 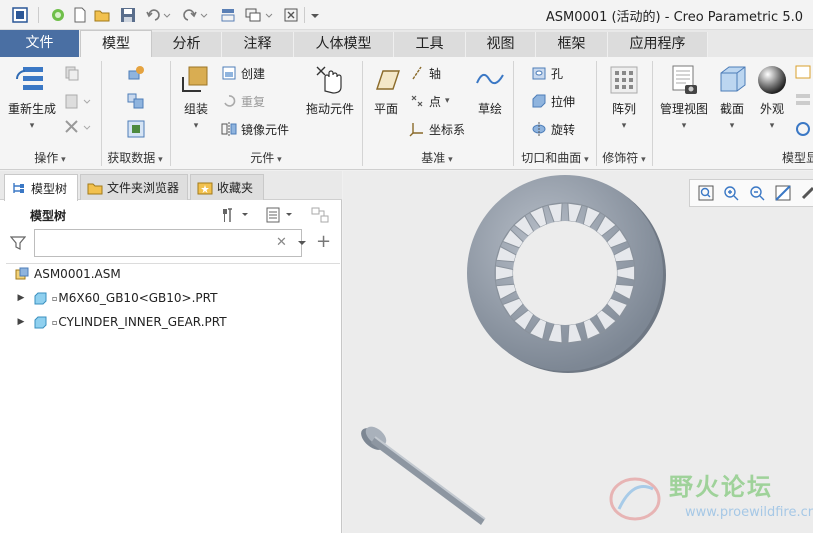 I want to click on create-label: 创建, so click(x=253, y=73).